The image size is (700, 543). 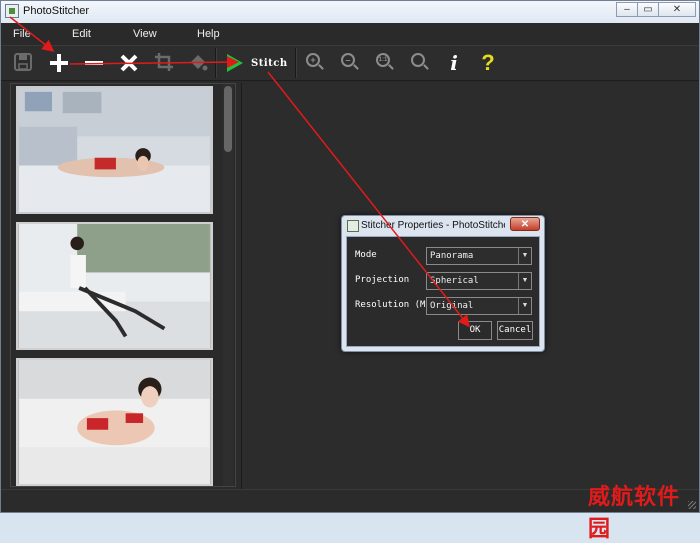 What do you see at coordinates (454, 63) in the screenshot?
I see `info-icon: i` at bounding box center [454, 63].